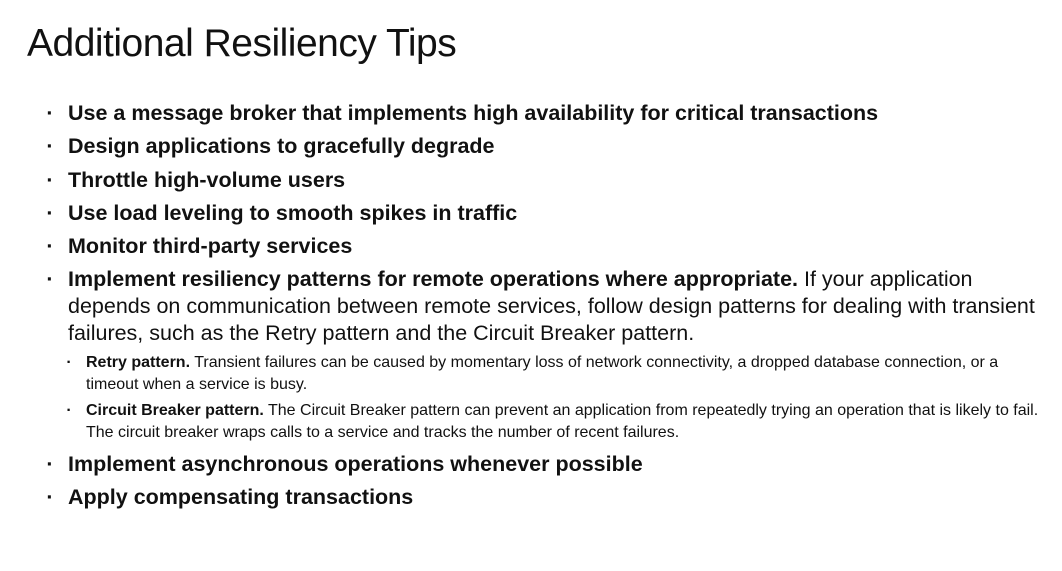  What do you see at coordinates (175, 411) in the screenshot?
I see `pattern-lead: Circuit Breaker pattern.` at bounding box center [175, 411].